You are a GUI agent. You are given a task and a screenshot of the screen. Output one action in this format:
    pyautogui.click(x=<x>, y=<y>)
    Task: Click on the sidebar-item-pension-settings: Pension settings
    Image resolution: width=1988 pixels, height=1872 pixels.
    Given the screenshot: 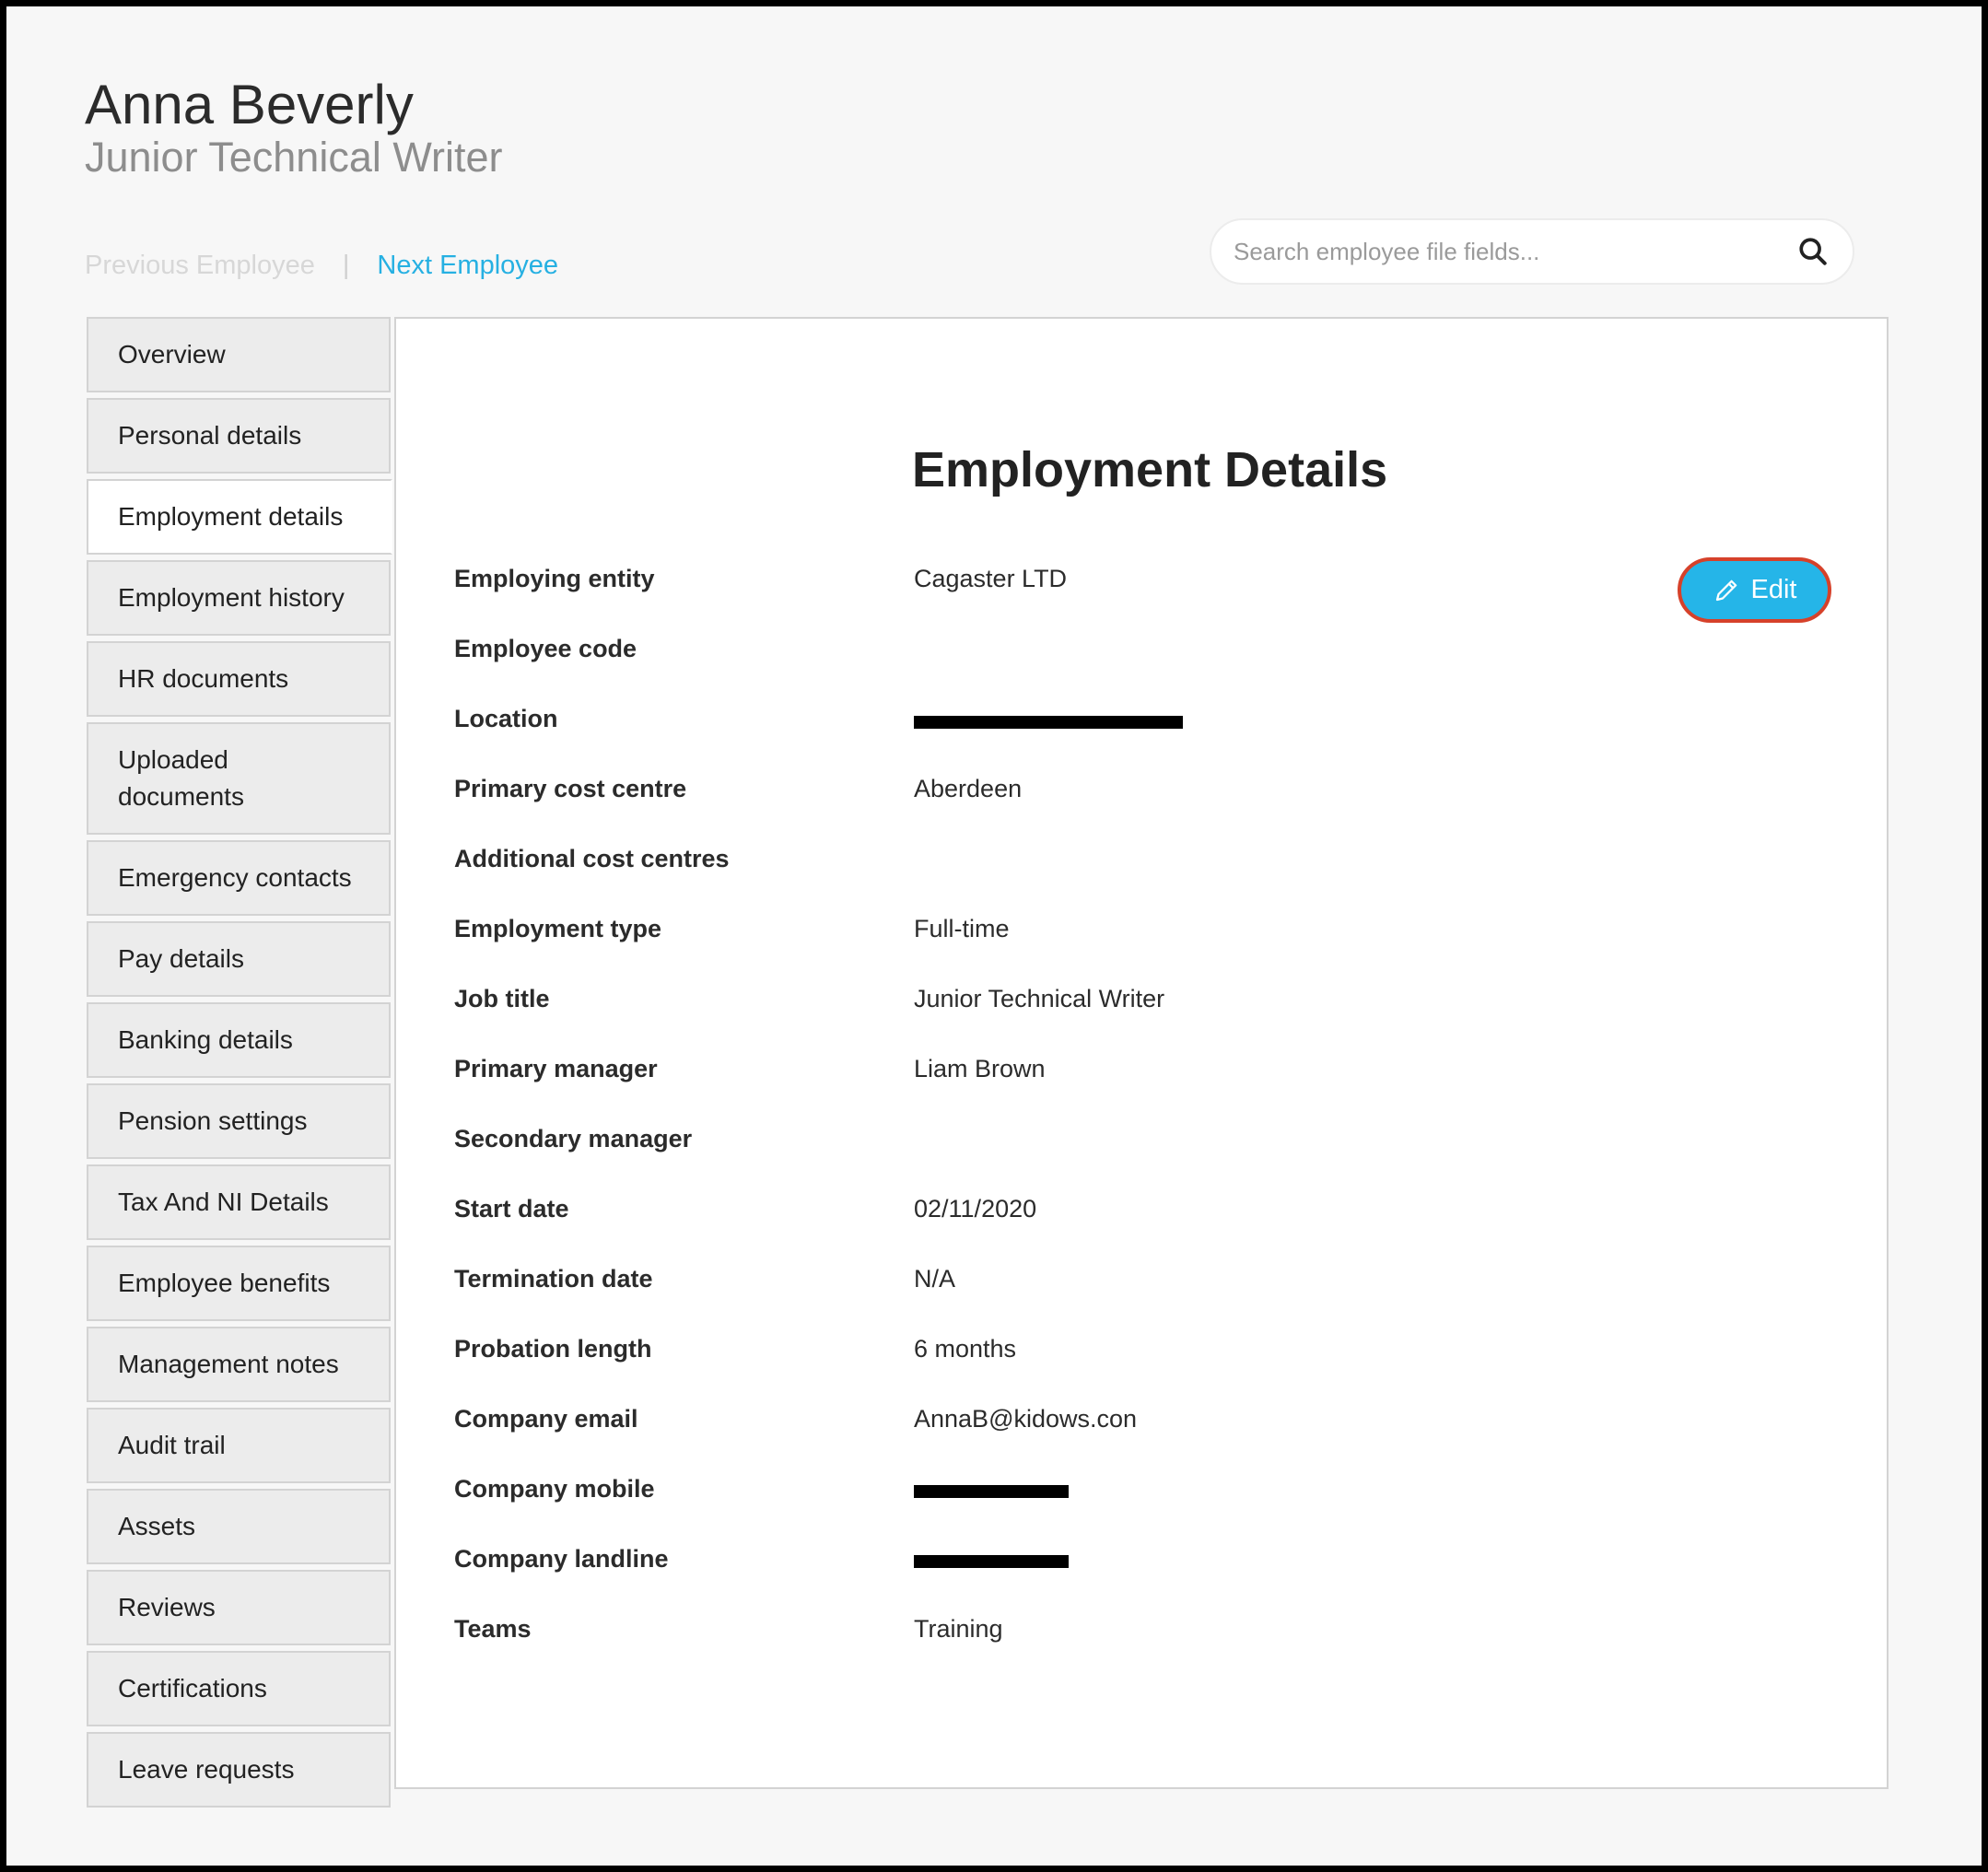 What is the action you would take?
    pyautogui.click(x=239, y=1121)
    